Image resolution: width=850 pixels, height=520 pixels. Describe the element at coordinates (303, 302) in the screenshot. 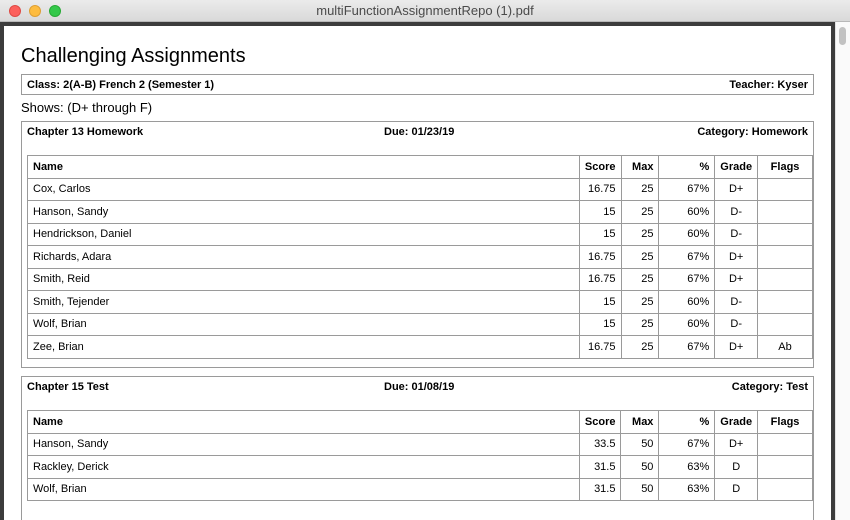

I see `student-name: Smith, Tejender` at that location.